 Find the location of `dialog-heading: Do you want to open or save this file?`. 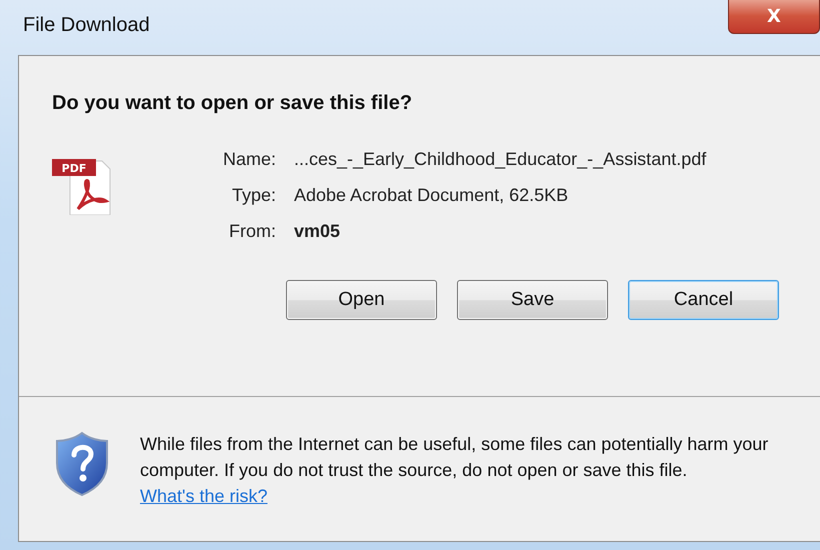

dialog-heading: Do you want to open or save this file? is located at coordinates (233, 103).